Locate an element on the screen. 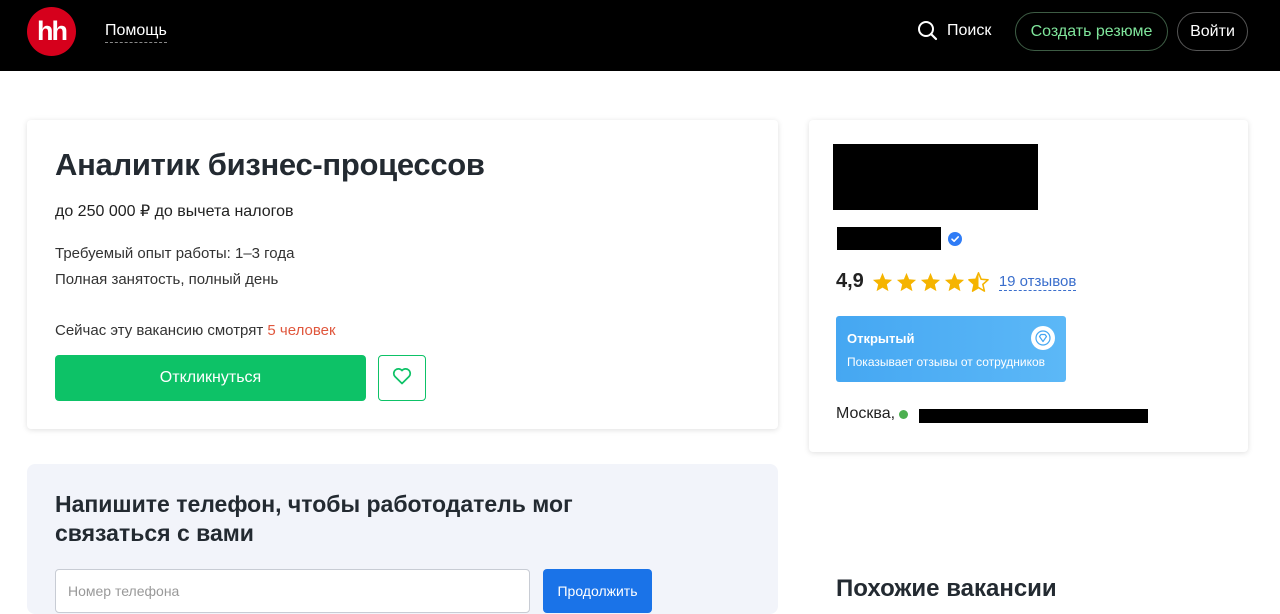 This screenshot has width=1280, height=614. badge-subtitle: Показывает отзывы от сотрудников is located at coordinates (946, 362).